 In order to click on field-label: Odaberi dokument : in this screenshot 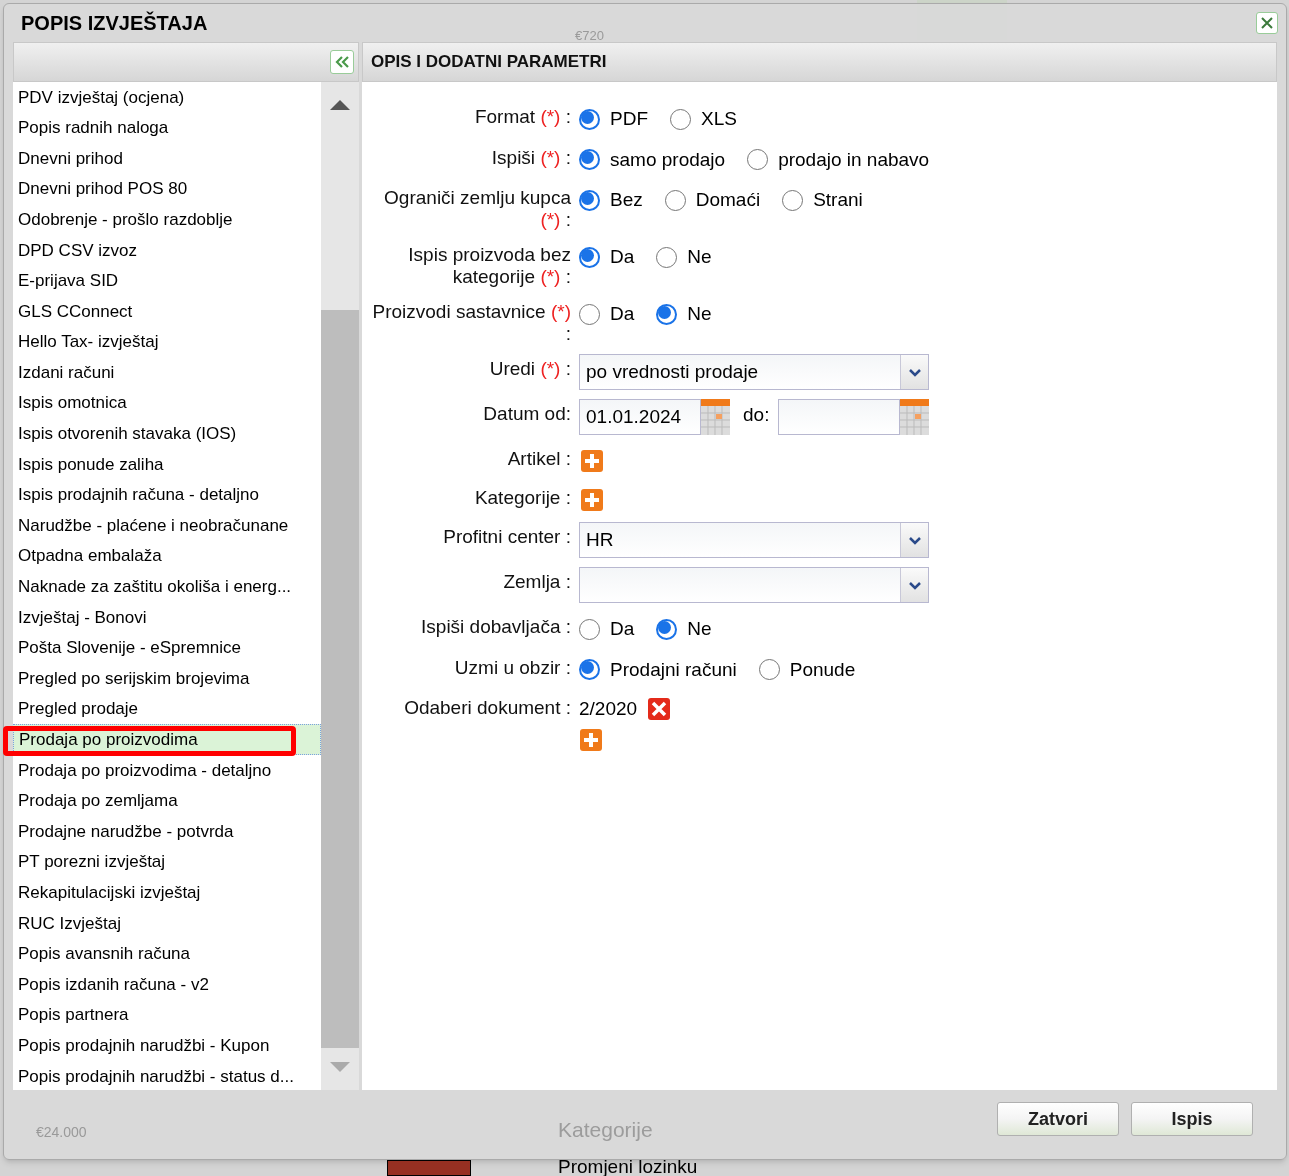, I will do `click(487, 707)`.